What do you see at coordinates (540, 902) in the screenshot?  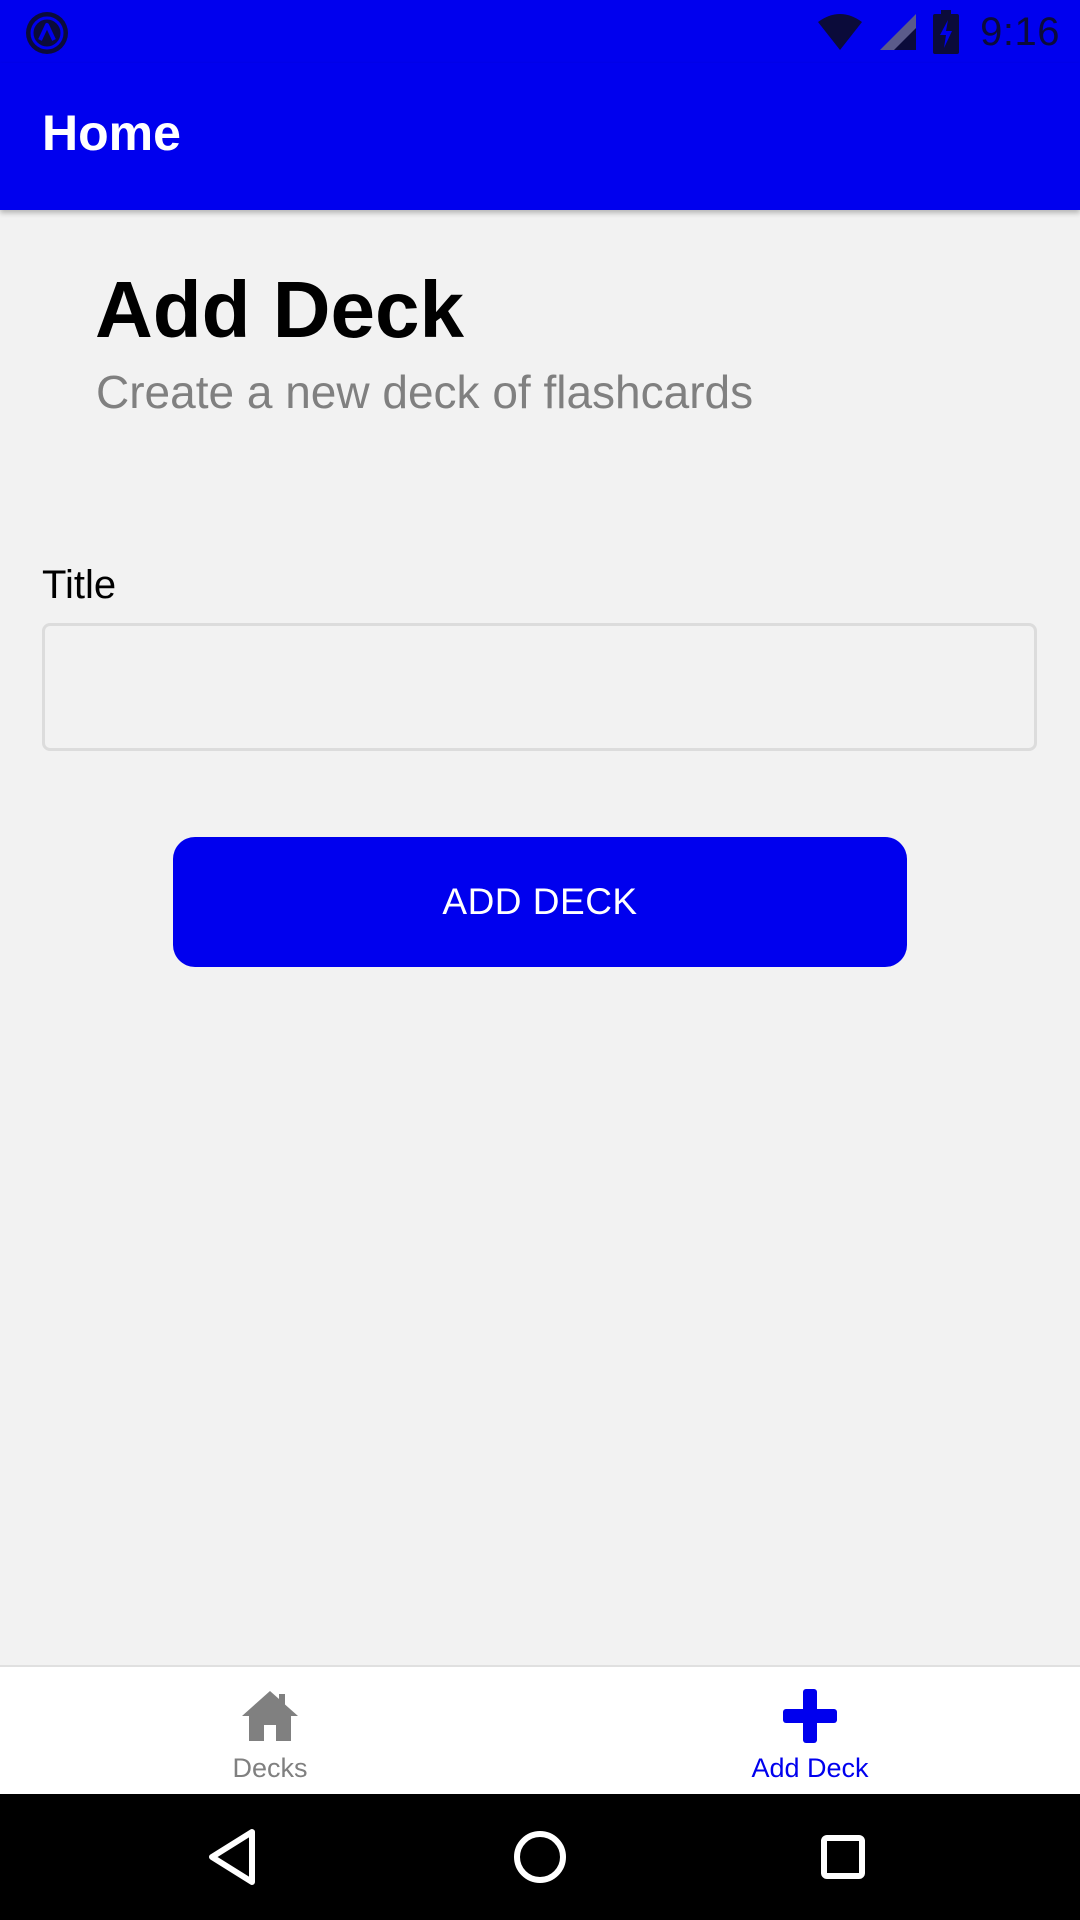 I see `add-deck-button: ADD DECK` at bounding box center [540, 902].